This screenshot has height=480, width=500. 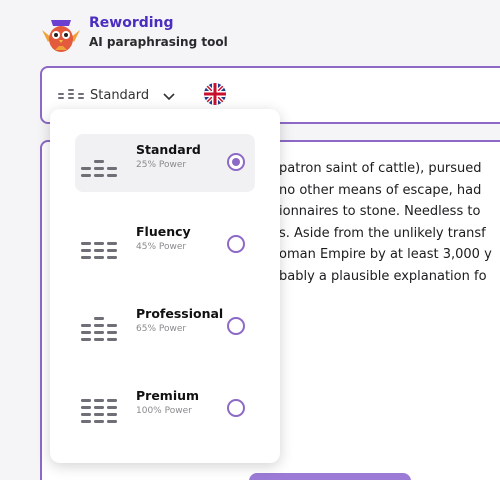 What do you see at coordinates (168, 395) in the screenshot?
I see `mode-name: Premium` at bounding box center [168, 395].